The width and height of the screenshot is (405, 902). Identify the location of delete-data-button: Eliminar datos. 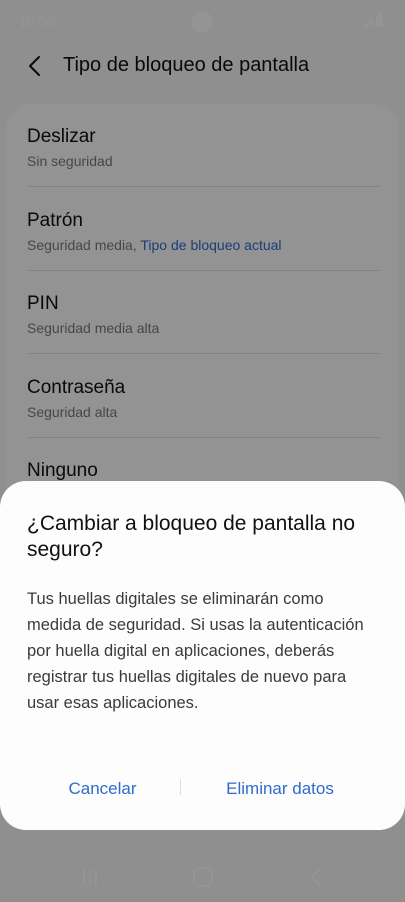
(280, 789).